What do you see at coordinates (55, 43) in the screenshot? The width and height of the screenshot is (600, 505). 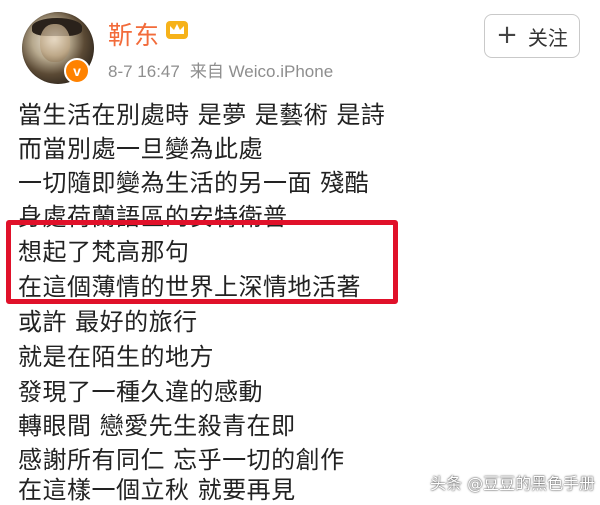 I see `avatar-face` at bounding box center [55, 43].